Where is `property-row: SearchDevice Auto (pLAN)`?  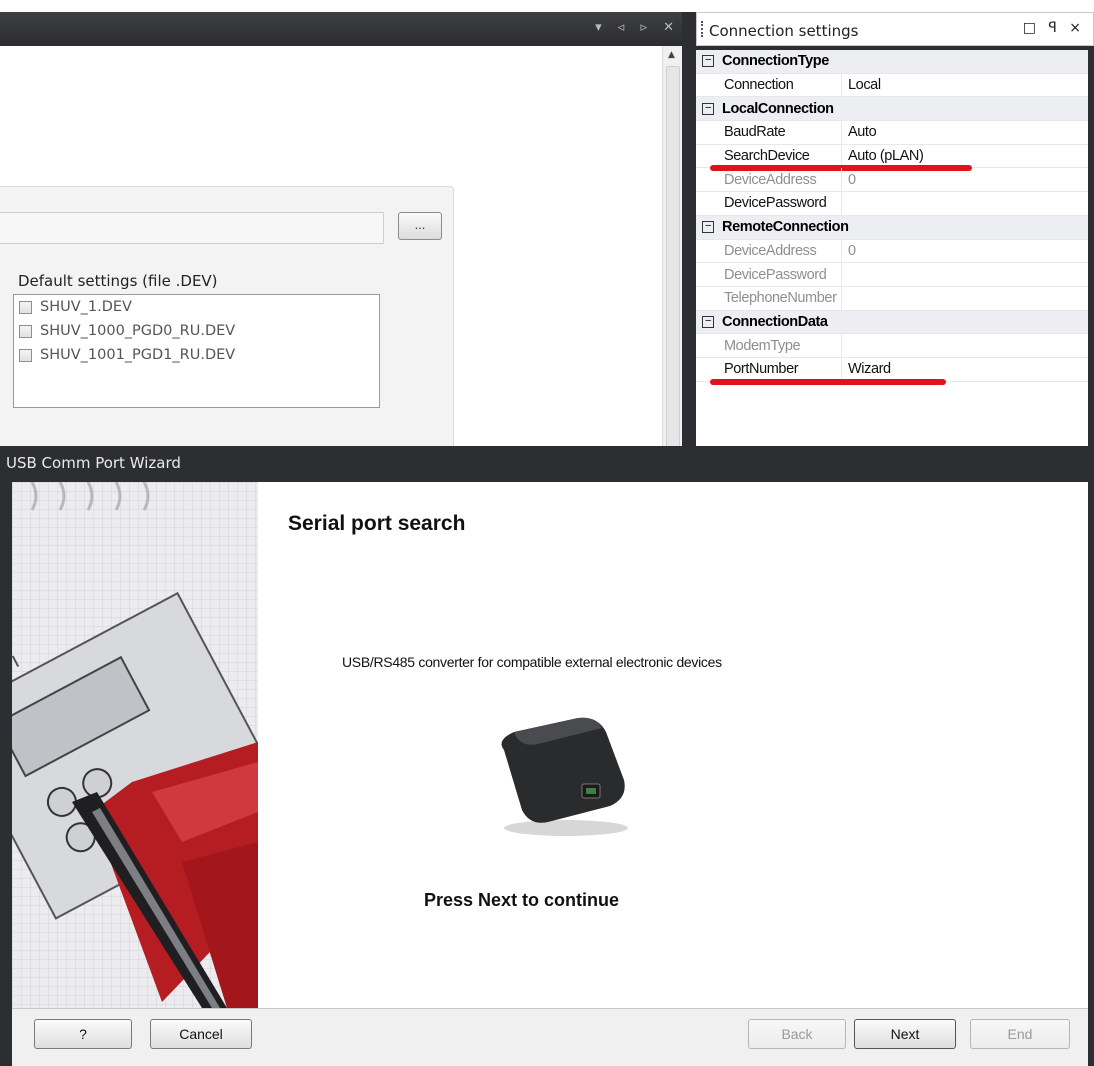
property-row: SearchDevice Auto (pLAN) is located at coordinates (892, 158).